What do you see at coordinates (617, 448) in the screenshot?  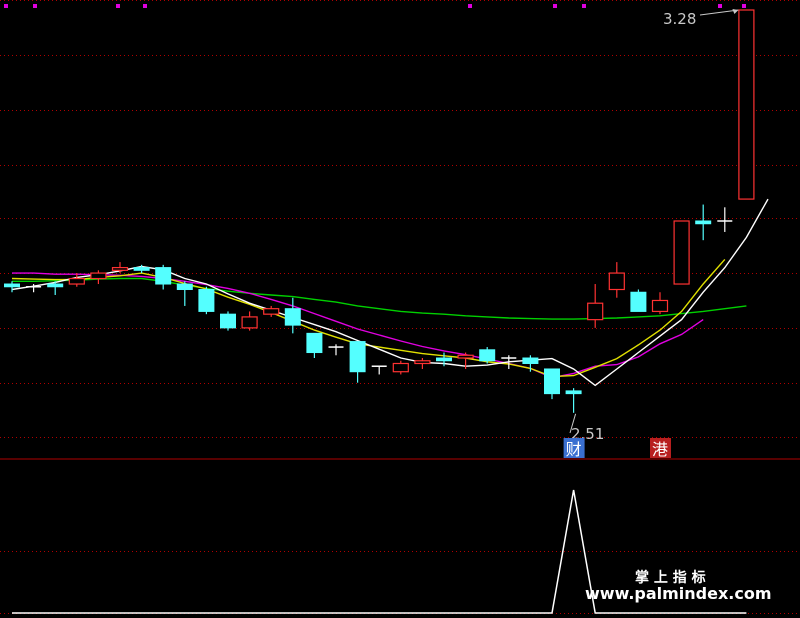 I see `annotation-badges: 财港` at bounding box center [617, 448].